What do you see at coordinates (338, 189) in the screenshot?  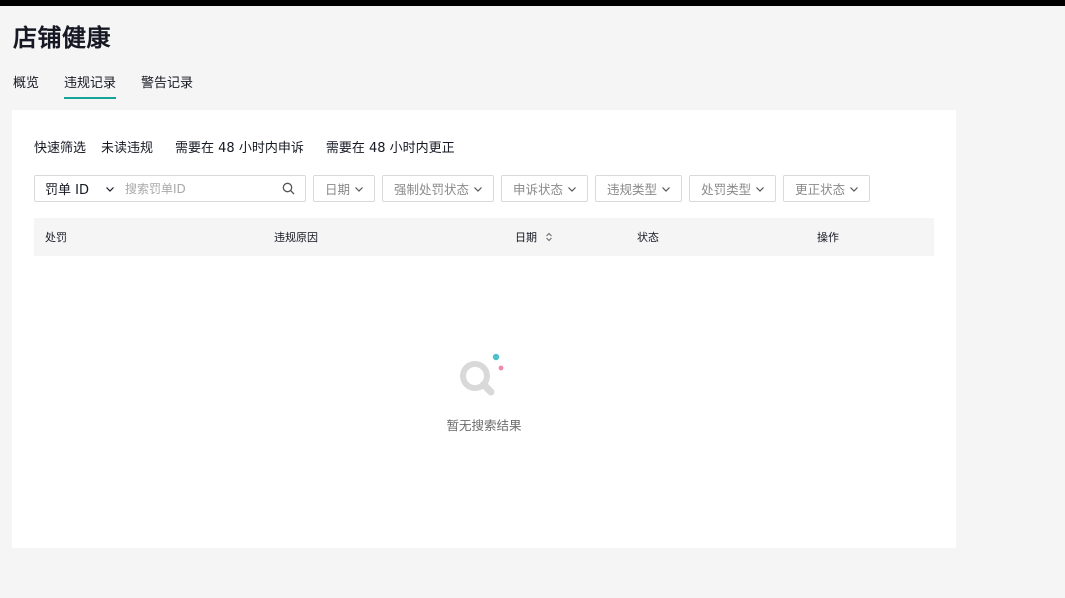 I see `filter-date-label: 日期` at bounding box center [338, 189].